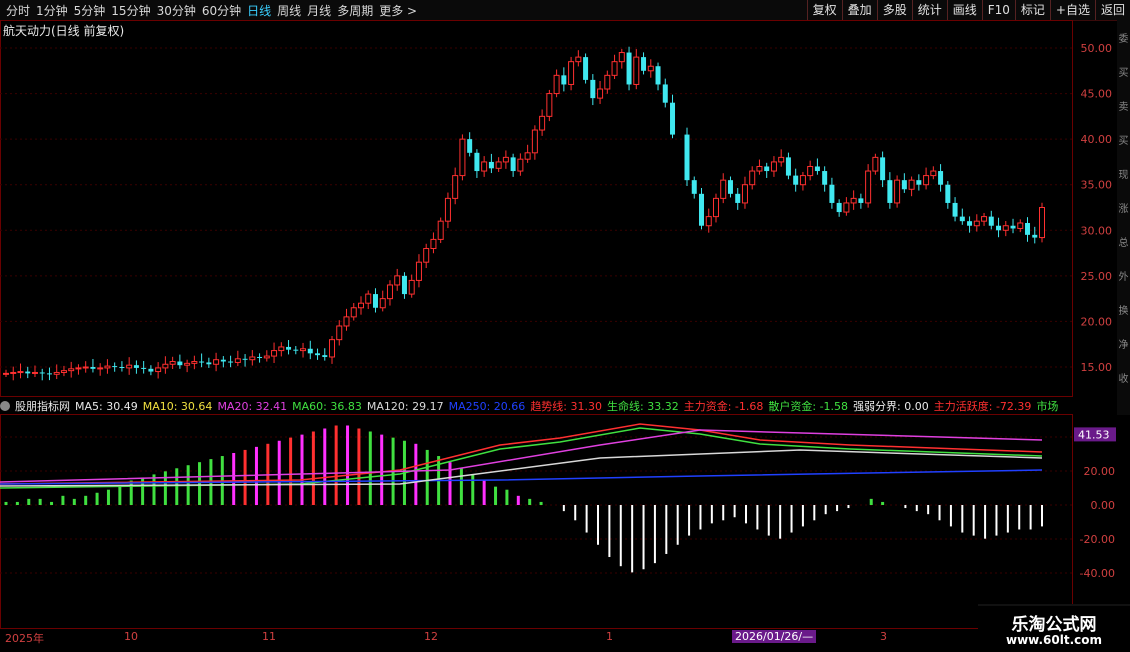 The image size is (1130, 652). I want to click on action-button-1: 叠加, so click(859, 10).